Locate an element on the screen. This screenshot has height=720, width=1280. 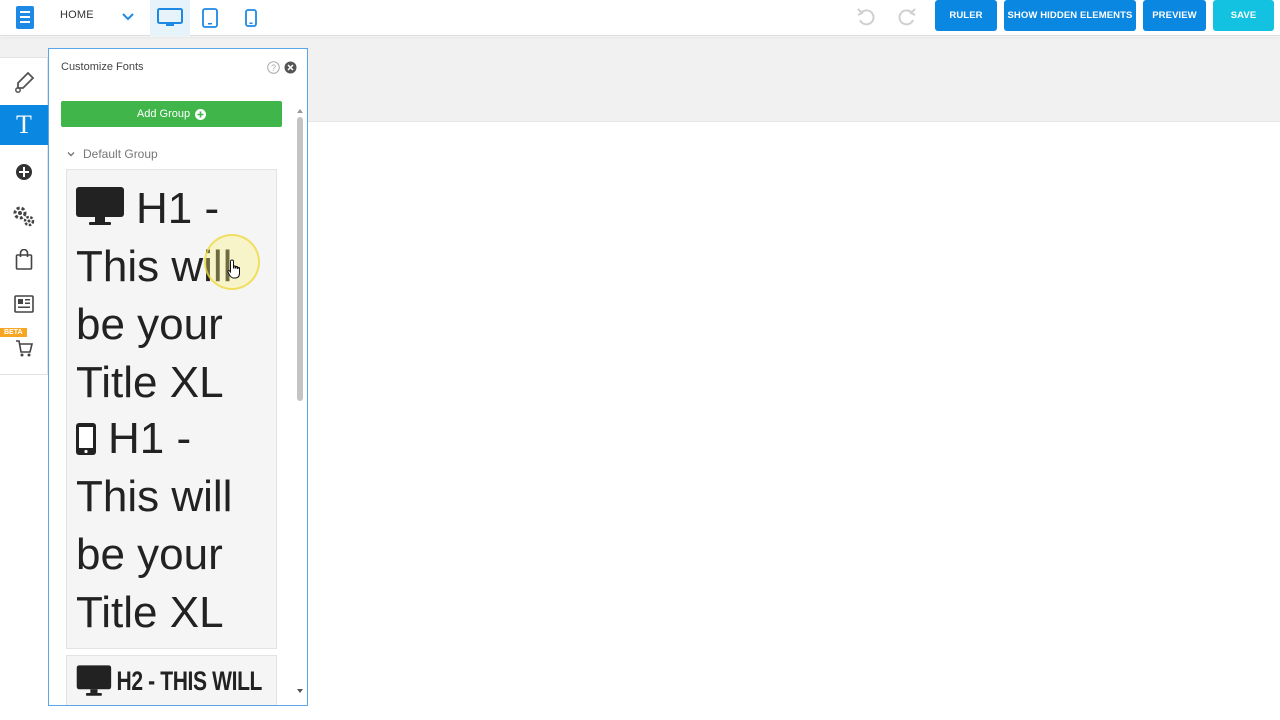
add-group-label: Add Group is located at coordinates (163, 114).